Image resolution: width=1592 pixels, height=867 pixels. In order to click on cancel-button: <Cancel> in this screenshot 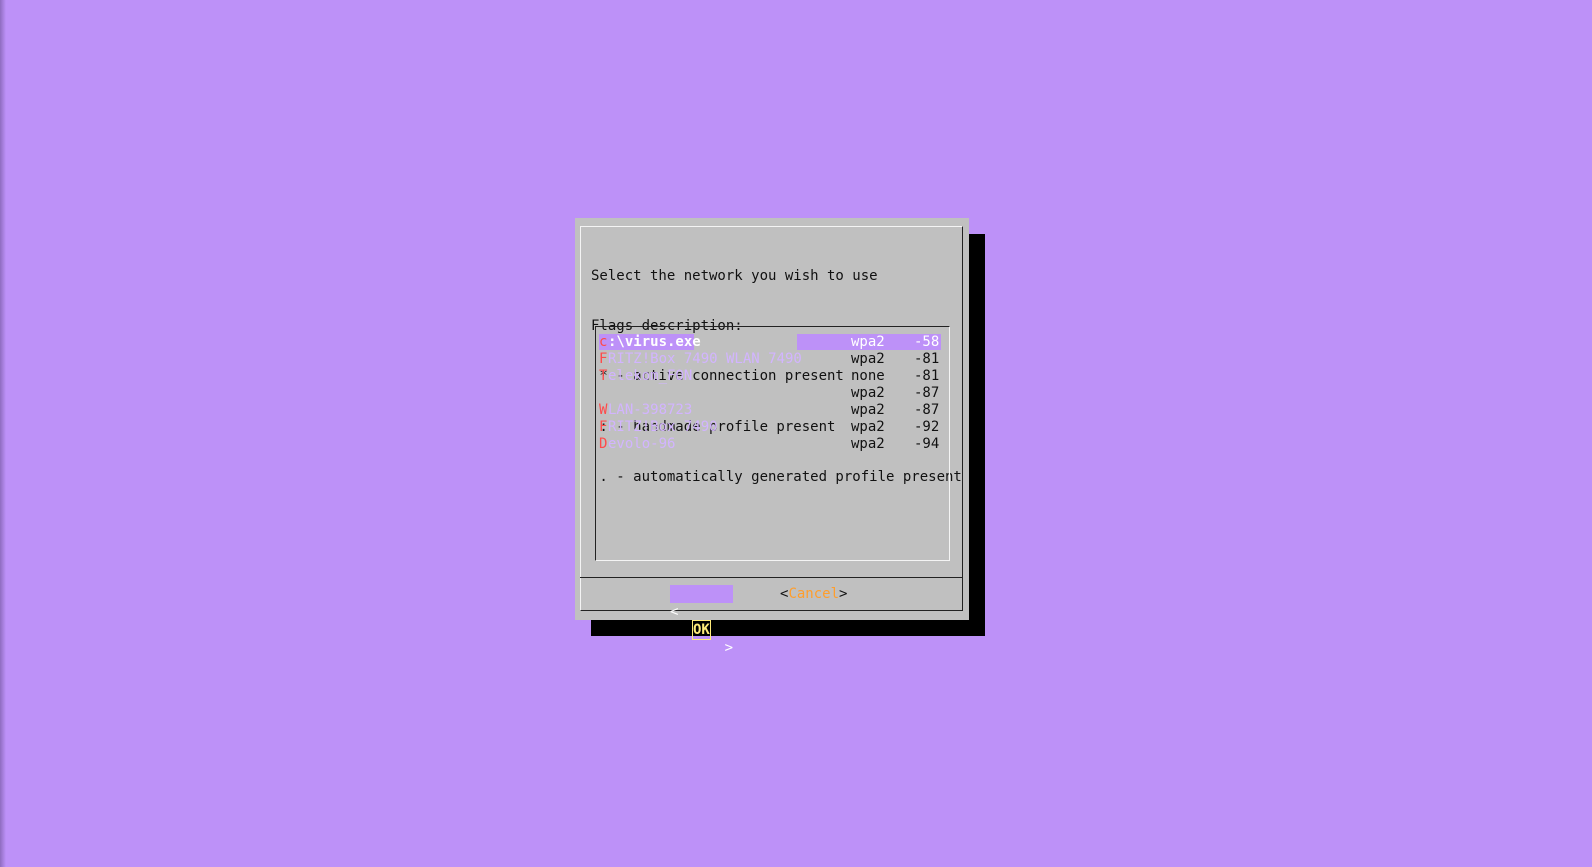, I will do `click(813, 594)`.